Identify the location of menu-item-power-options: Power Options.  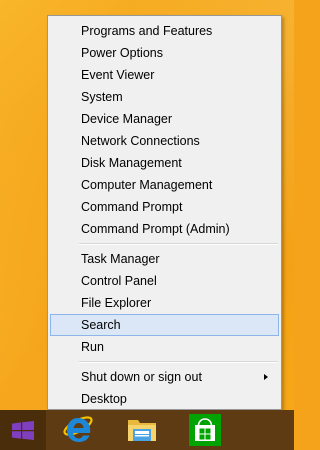
(164, 53).